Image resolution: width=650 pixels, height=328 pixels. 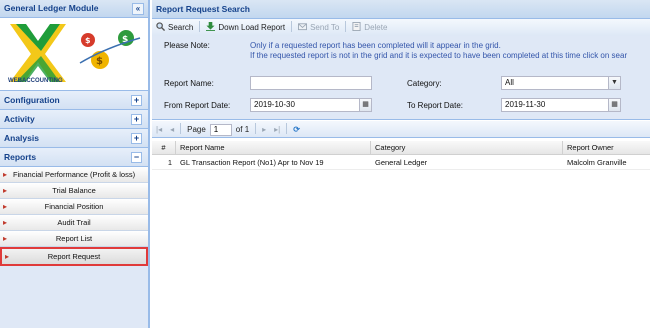 I want to click on prev-page-icon: ◂, so click(x=172, y=129).